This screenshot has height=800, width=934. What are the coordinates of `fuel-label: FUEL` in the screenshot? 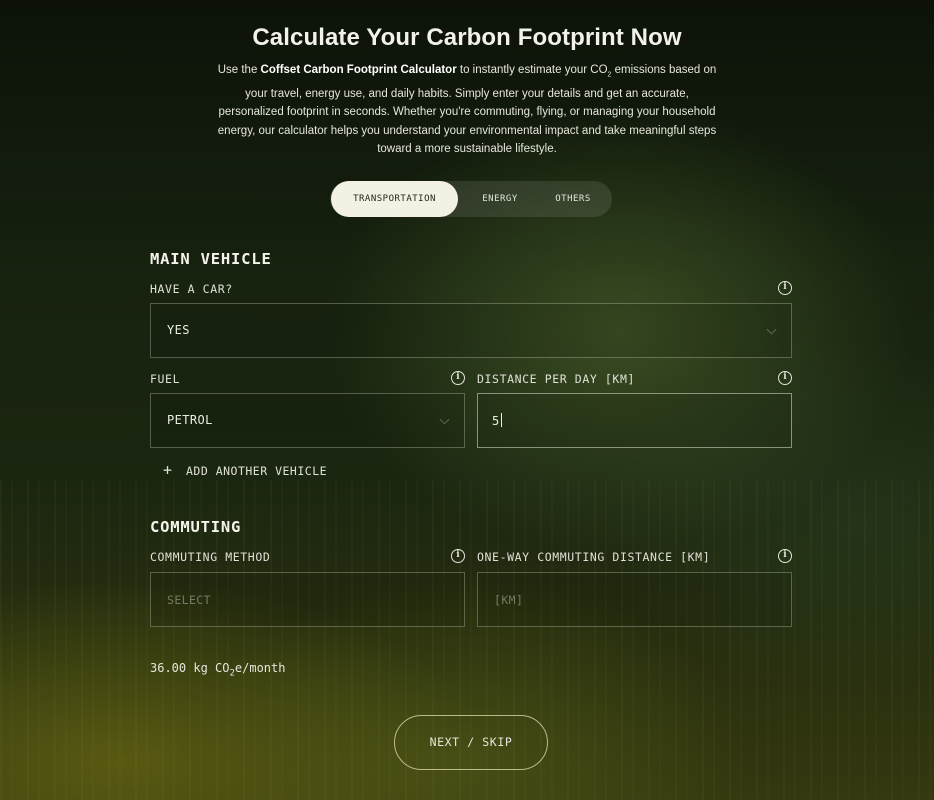 It's located at (165, 379).